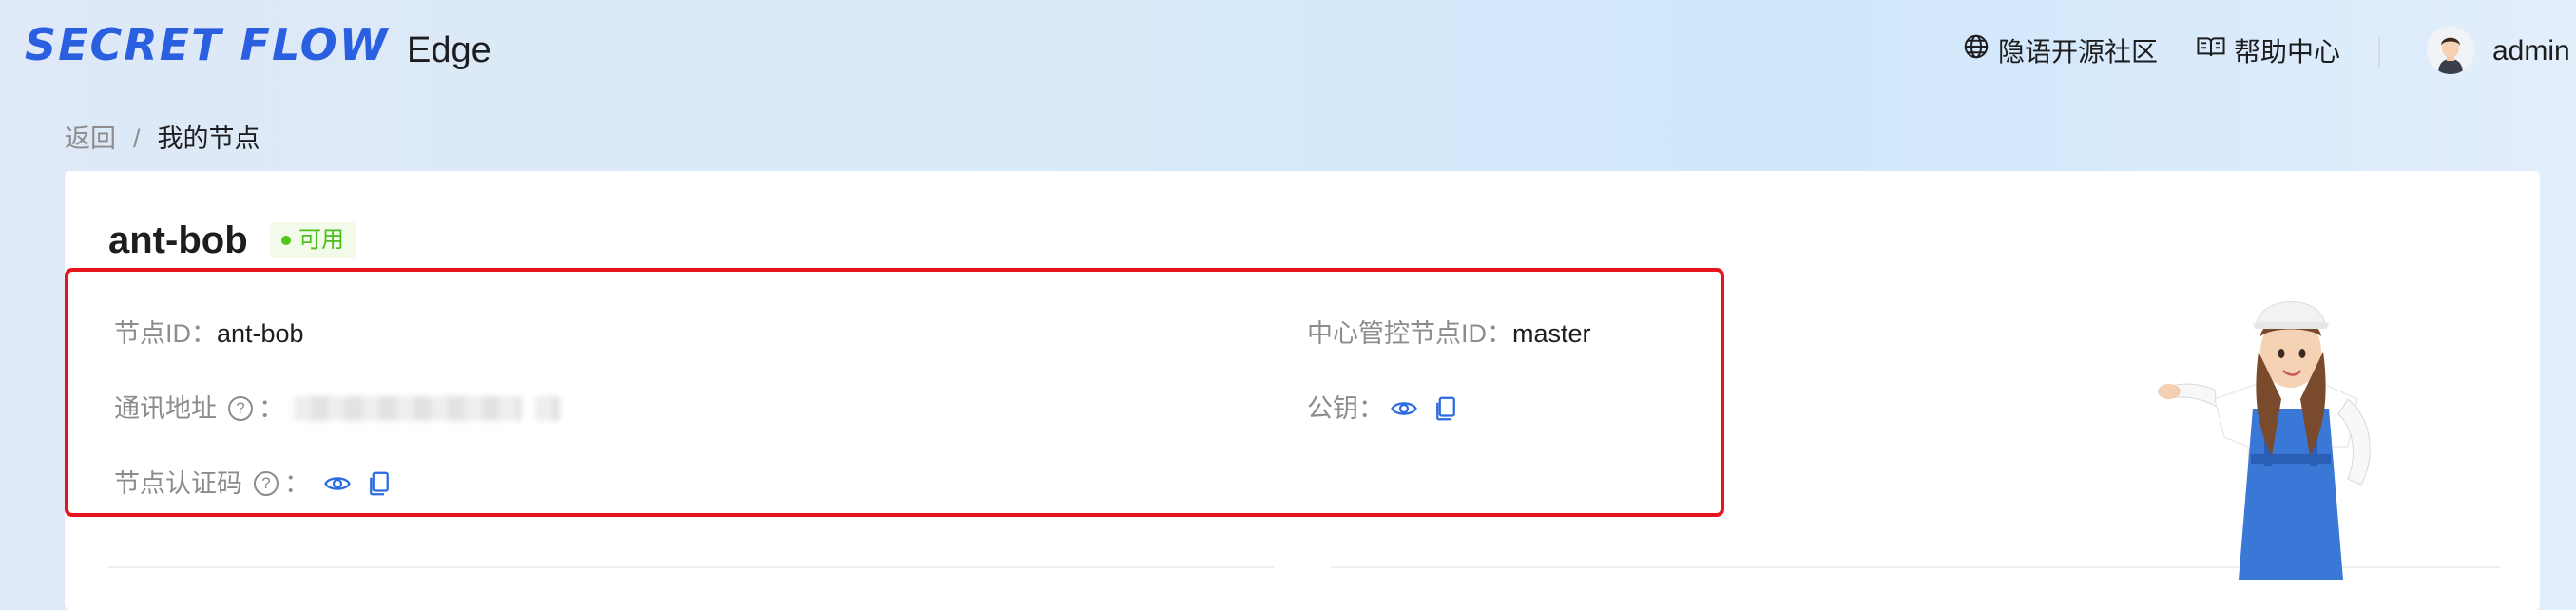  Describe the element at coordinates (165, 333) in the screenshot. I see `node-id-label: 节点ID：` at that location.